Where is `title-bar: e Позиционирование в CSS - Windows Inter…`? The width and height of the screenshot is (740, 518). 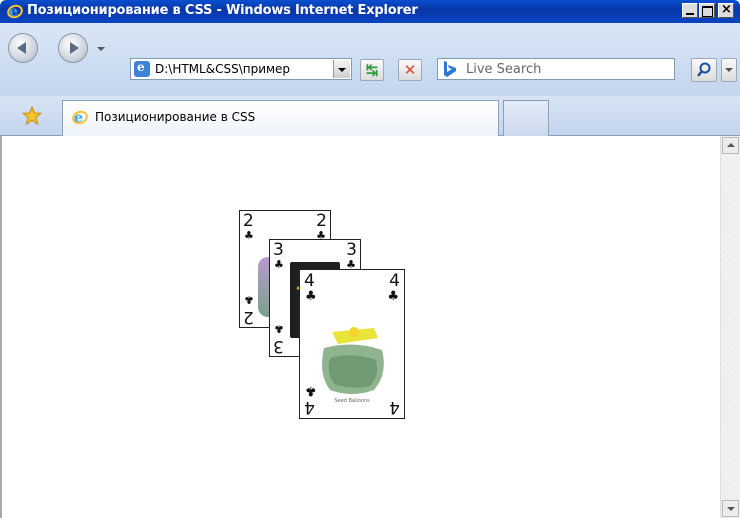 title-bar: e Позиционирование в CSS - Windows Inter… is located at coordinates (370, 11).